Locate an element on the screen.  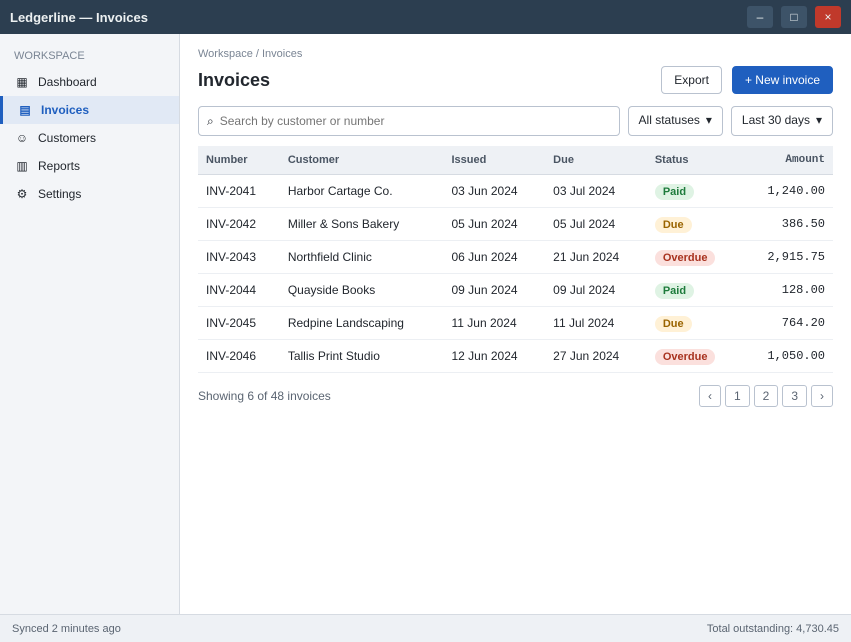
title-bar: Ledgerline — Invoices – □ × is located at coordinates (425, 17).